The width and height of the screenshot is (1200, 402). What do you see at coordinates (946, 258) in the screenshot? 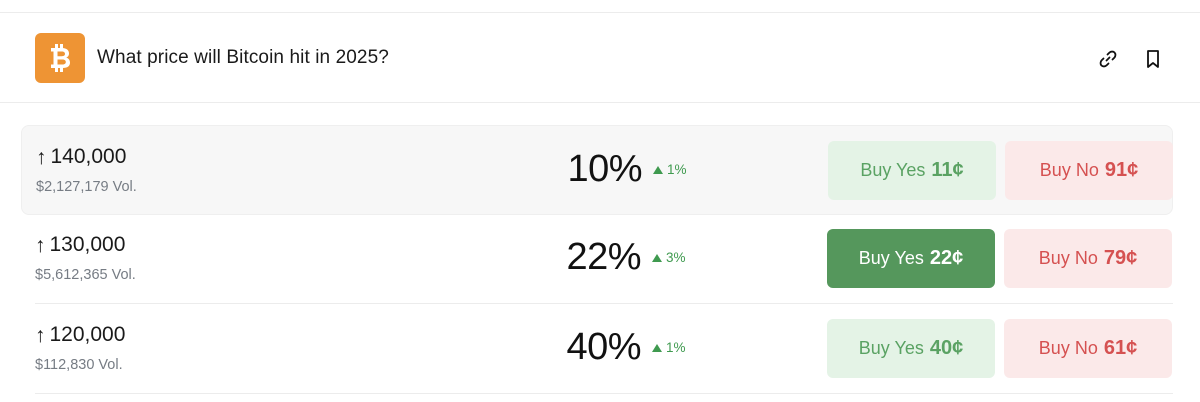
I see `buy-yes-price: 22¢` at bounding box center [946, 258].